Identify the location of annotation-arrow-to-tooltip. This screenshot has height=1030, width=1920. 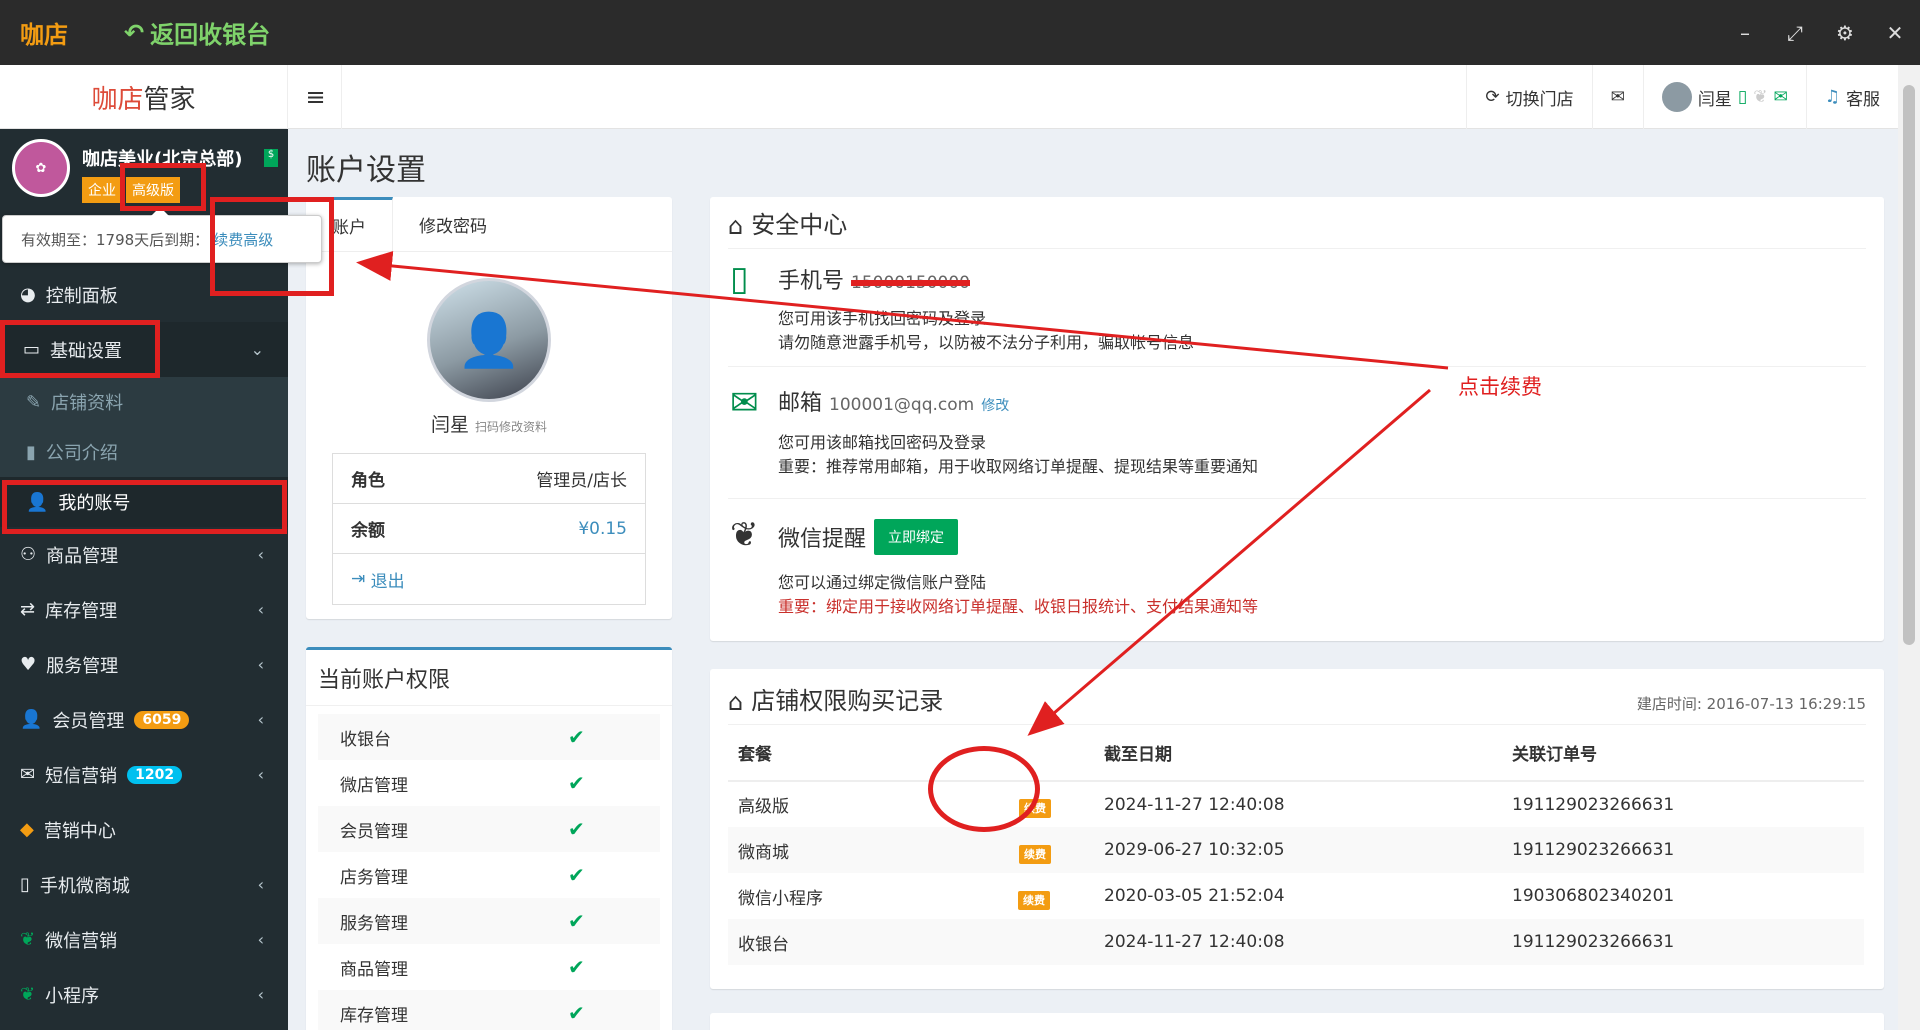
(902, 310).